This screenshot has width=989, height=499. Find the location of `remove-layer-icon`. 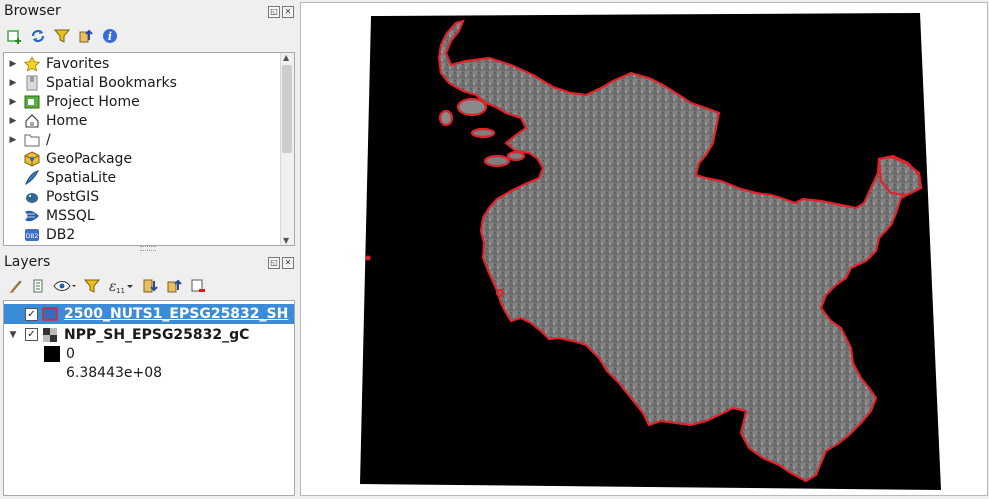

remove-layer-icon is located at coordinates (198, 285).